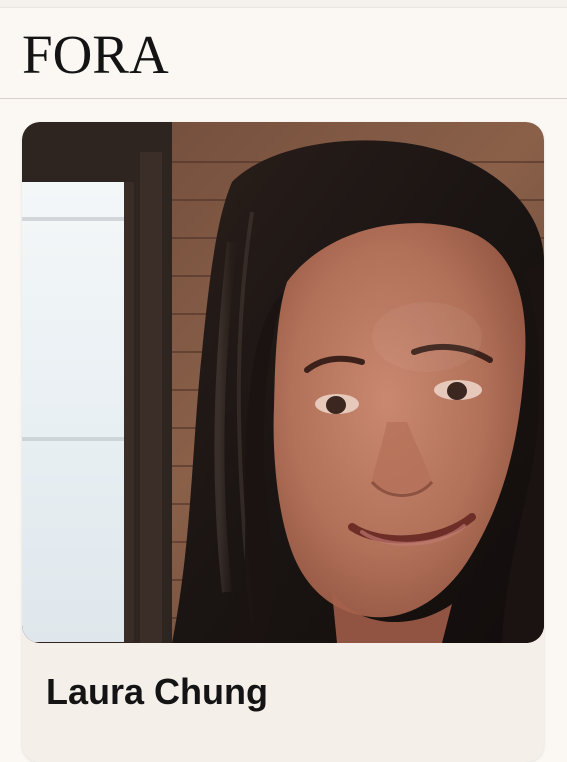  Describe the element at coordinates (95, 55) in the screenshot. I see `fora-logo: FORA` at that location.